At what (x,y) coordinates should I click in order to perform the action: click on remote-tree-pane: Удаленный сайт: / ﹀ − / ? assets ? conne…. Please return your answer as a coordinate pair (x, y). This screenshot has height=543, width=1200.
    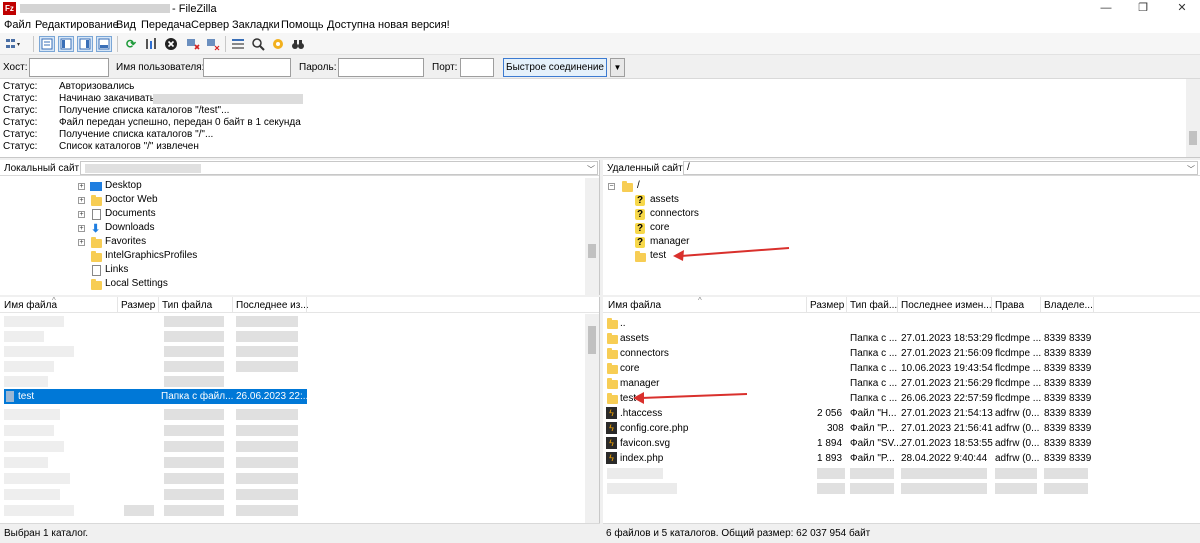
    Looking at the image, I should click on (901, 227).